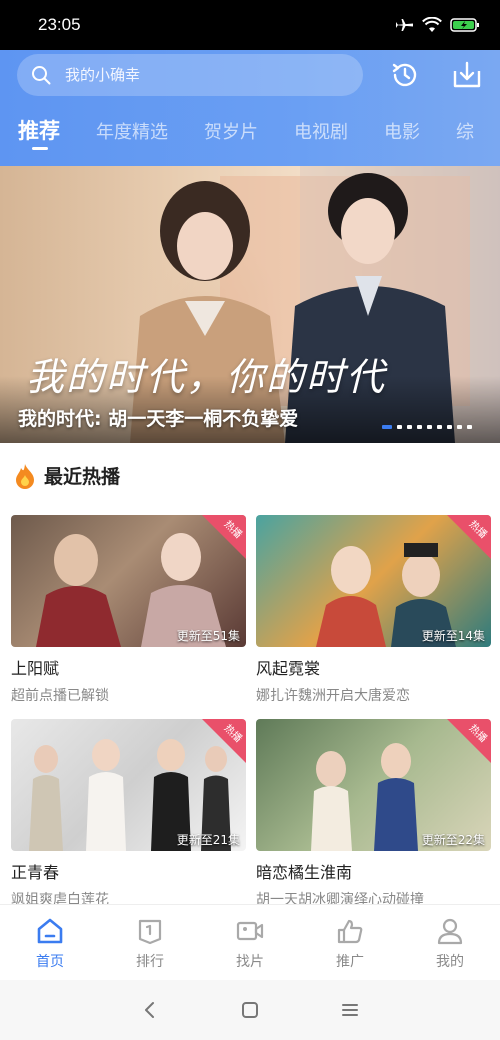 This screenshot has width=500, height=1040. I want to click on system-nav-bar, so click(250, 1010).